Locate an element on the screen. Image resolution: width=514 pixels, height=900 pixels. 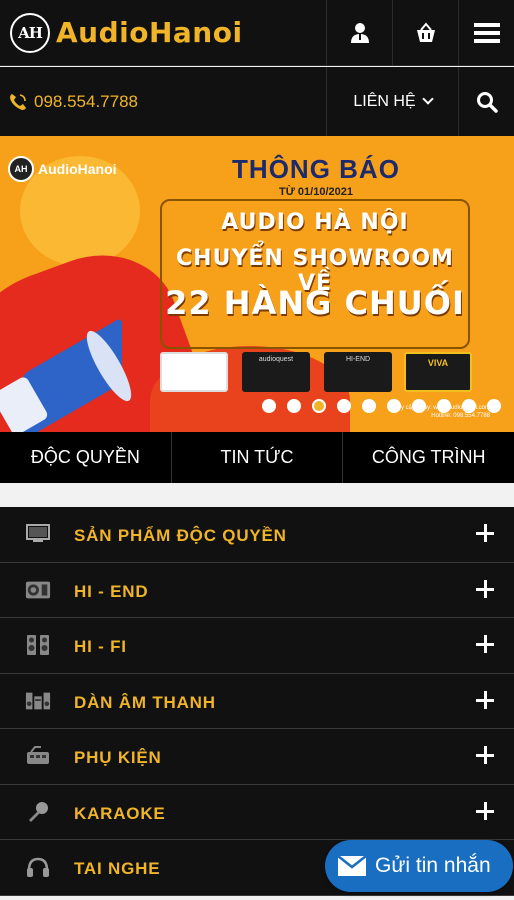
category-dan-am-thanh: DÀN ÂM THANH is located at coordinates (257, 701).